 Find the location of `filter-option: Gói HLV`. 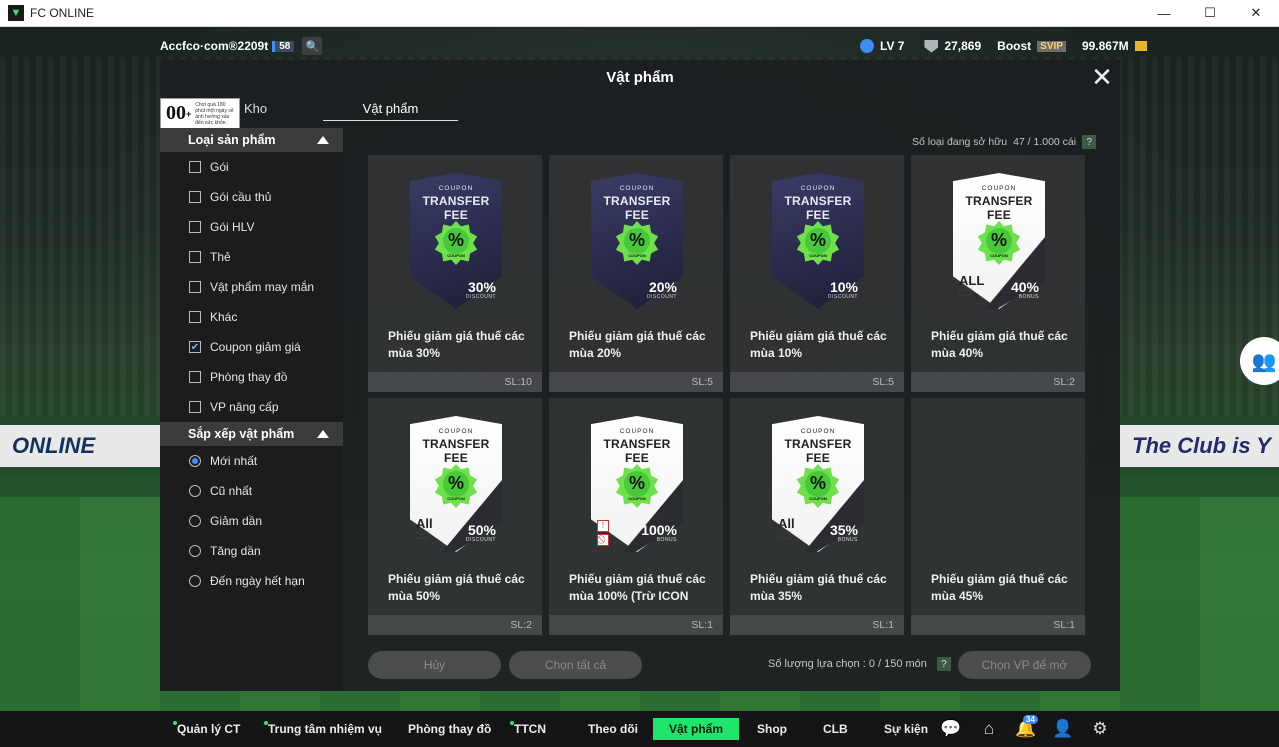

filter-option: Gói HLV is located at coordinates (251, 227).